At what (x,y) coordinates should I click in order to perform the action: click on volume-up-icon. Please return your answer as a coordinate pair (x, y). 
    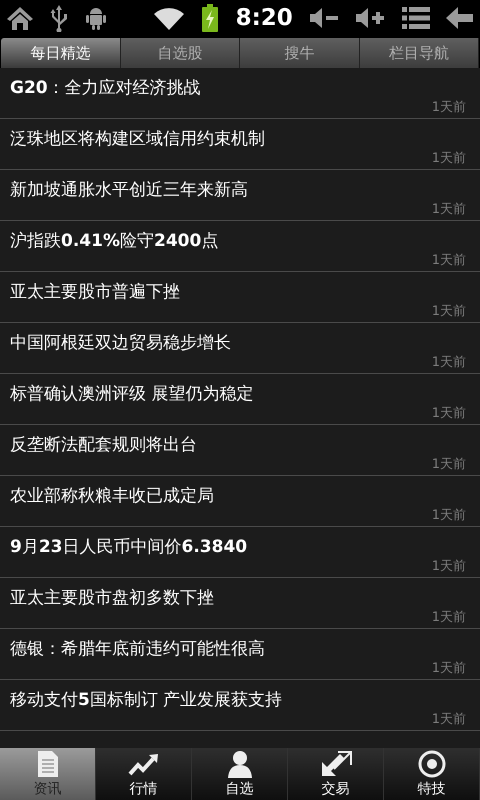
    Looking at the image, I should click on (370, 18).